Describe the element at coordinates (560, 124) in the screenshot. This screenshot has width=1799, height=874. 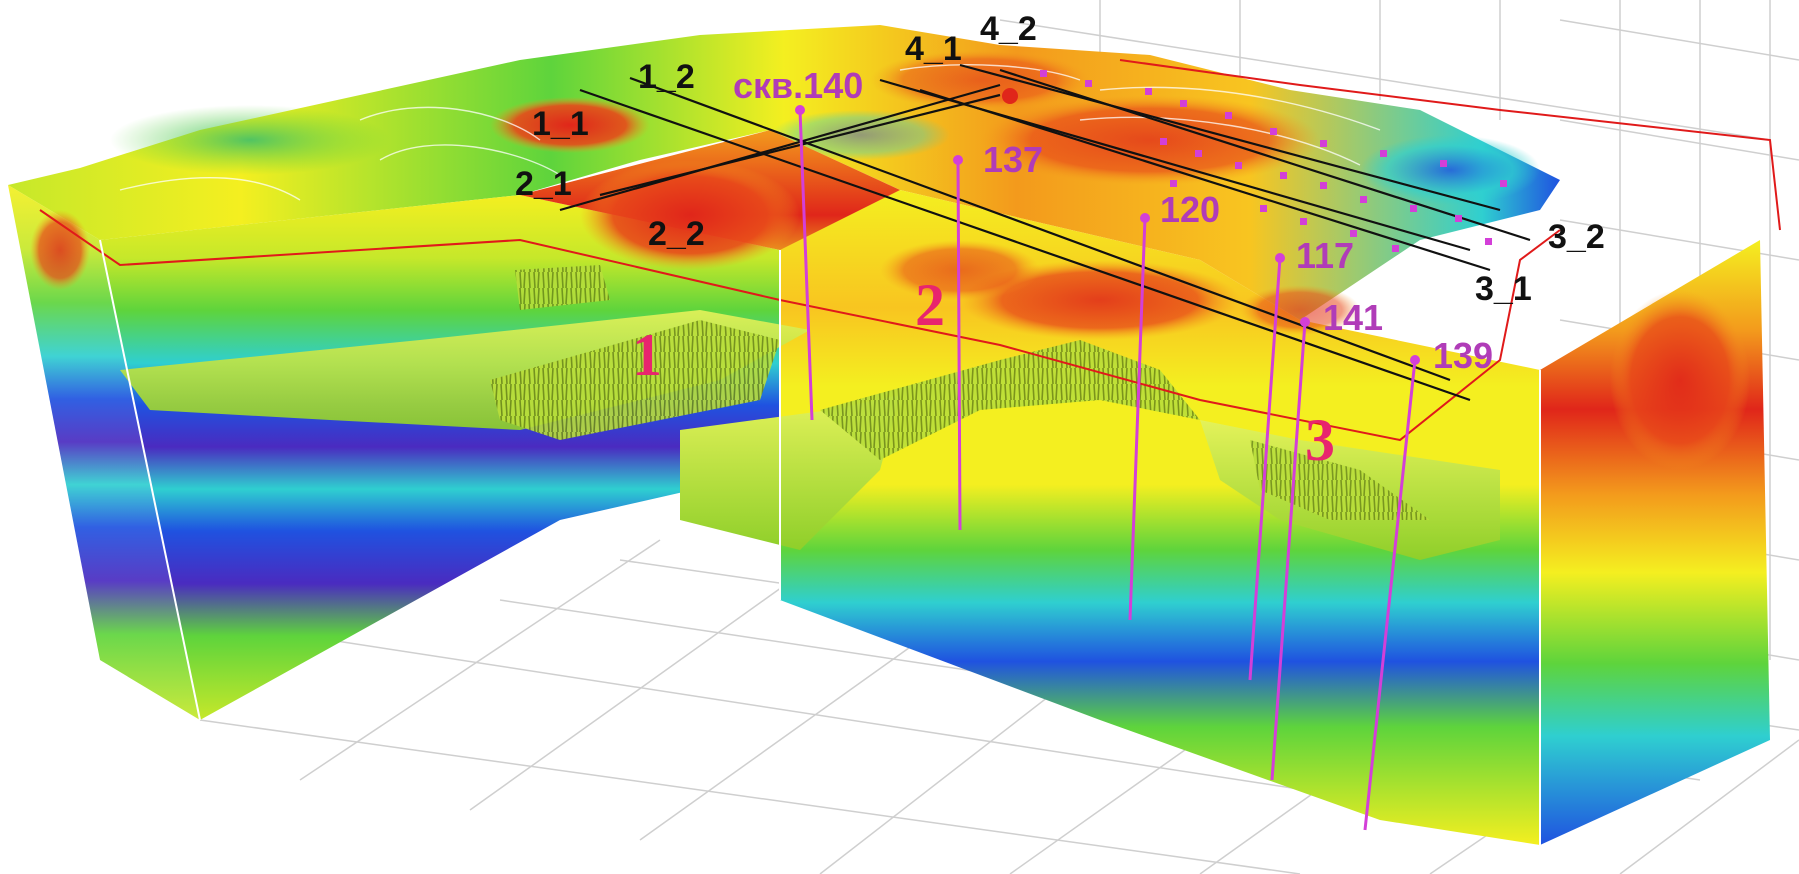
I see `profile-label-1-1: 1_1` at that location.